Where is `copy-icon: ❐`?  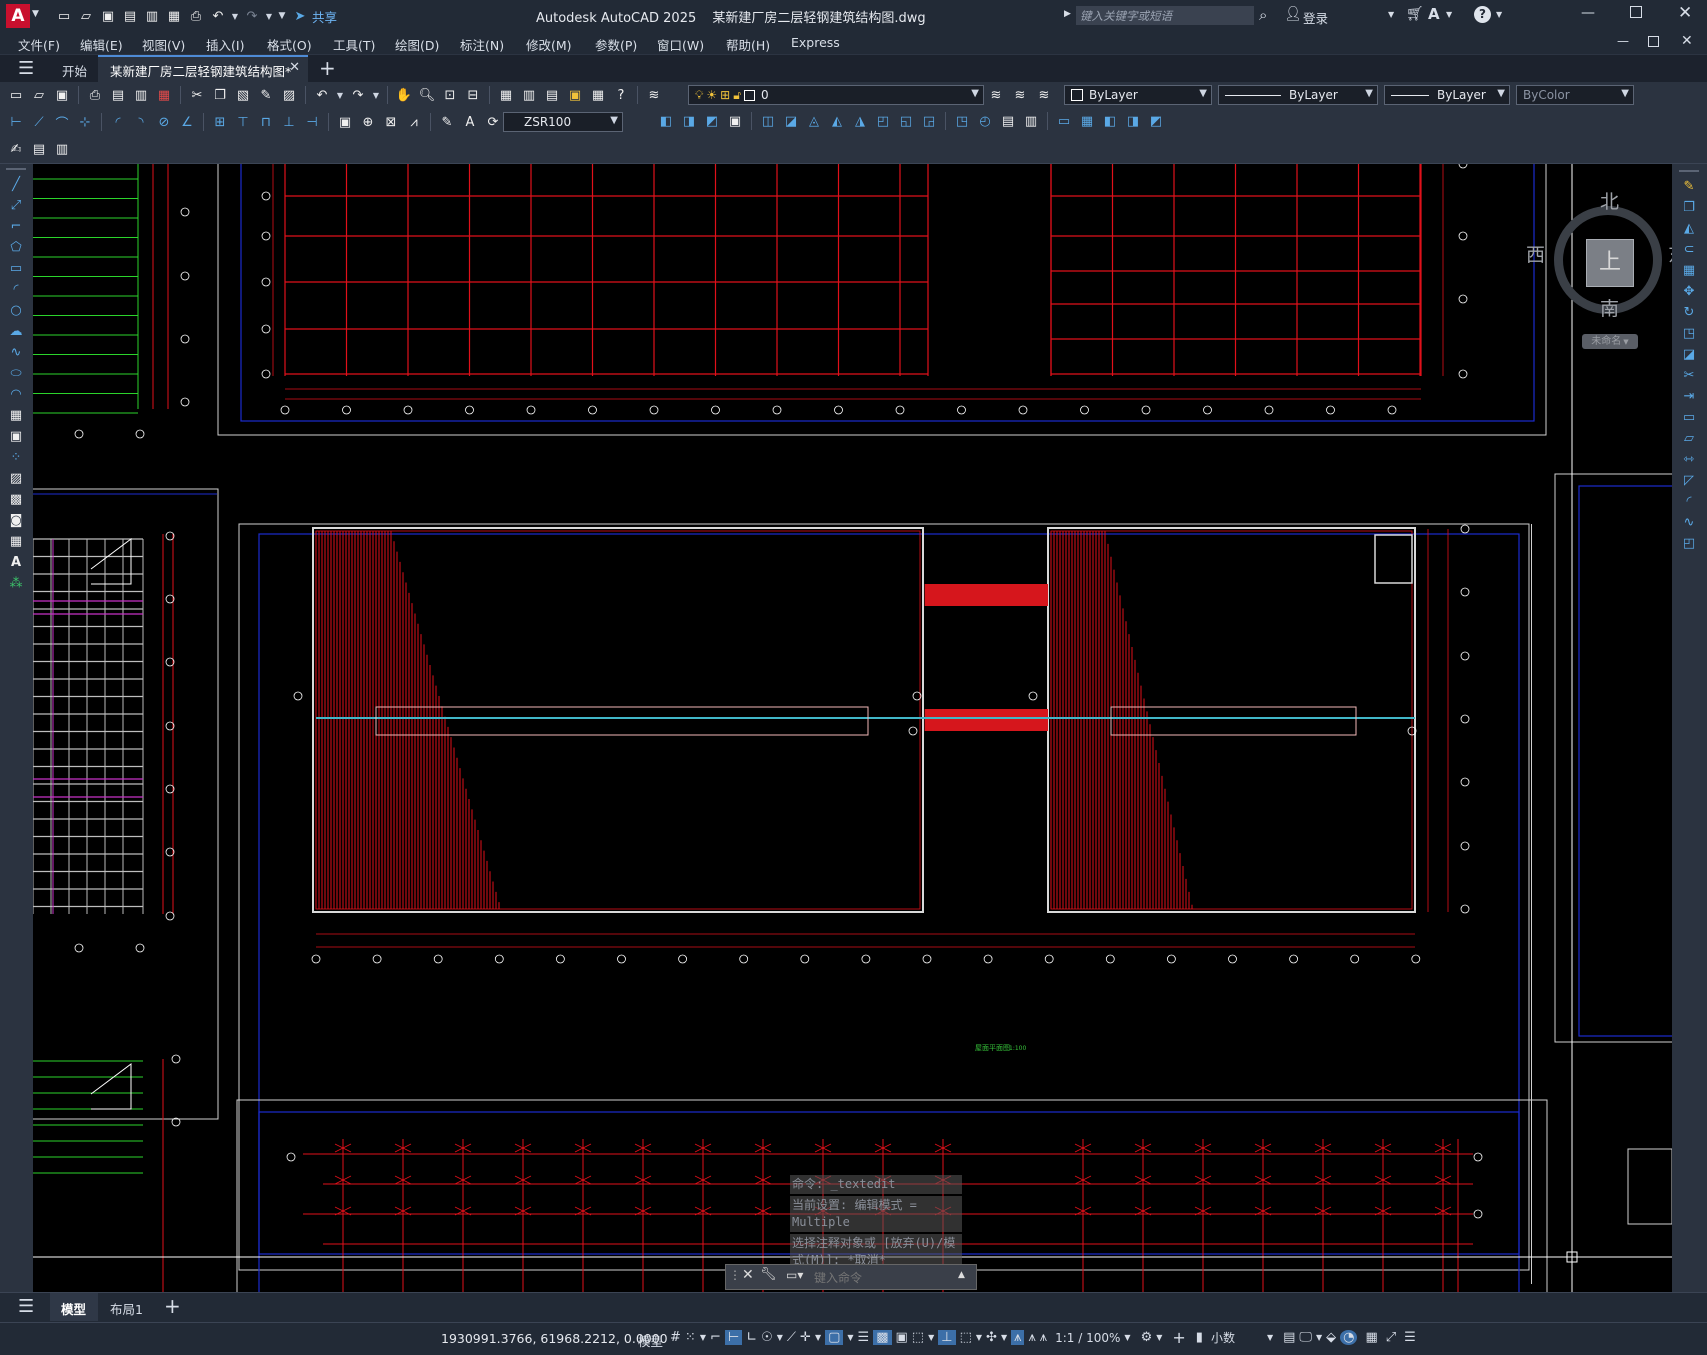
copy-icon: ❐ is located at coordinates (220, 95).